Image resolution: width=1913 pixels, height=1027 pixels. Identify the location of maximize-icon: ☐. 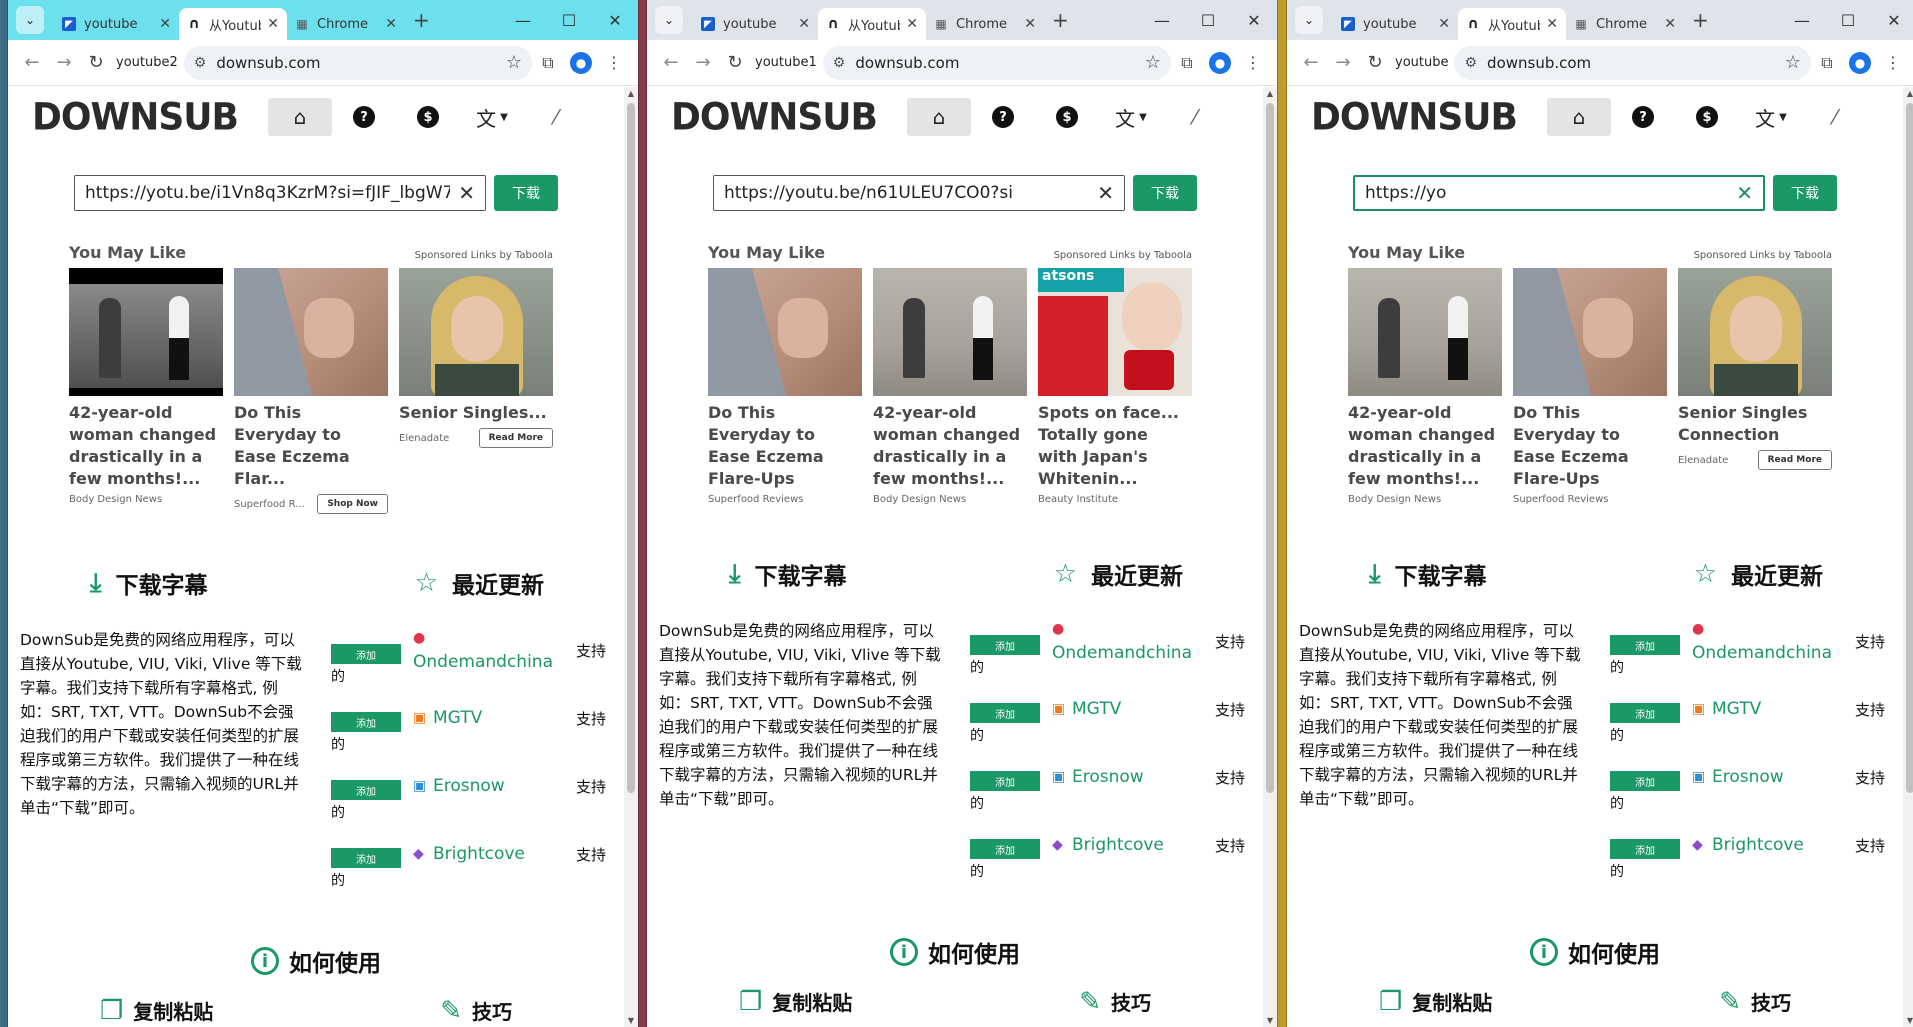
(1208, 20).